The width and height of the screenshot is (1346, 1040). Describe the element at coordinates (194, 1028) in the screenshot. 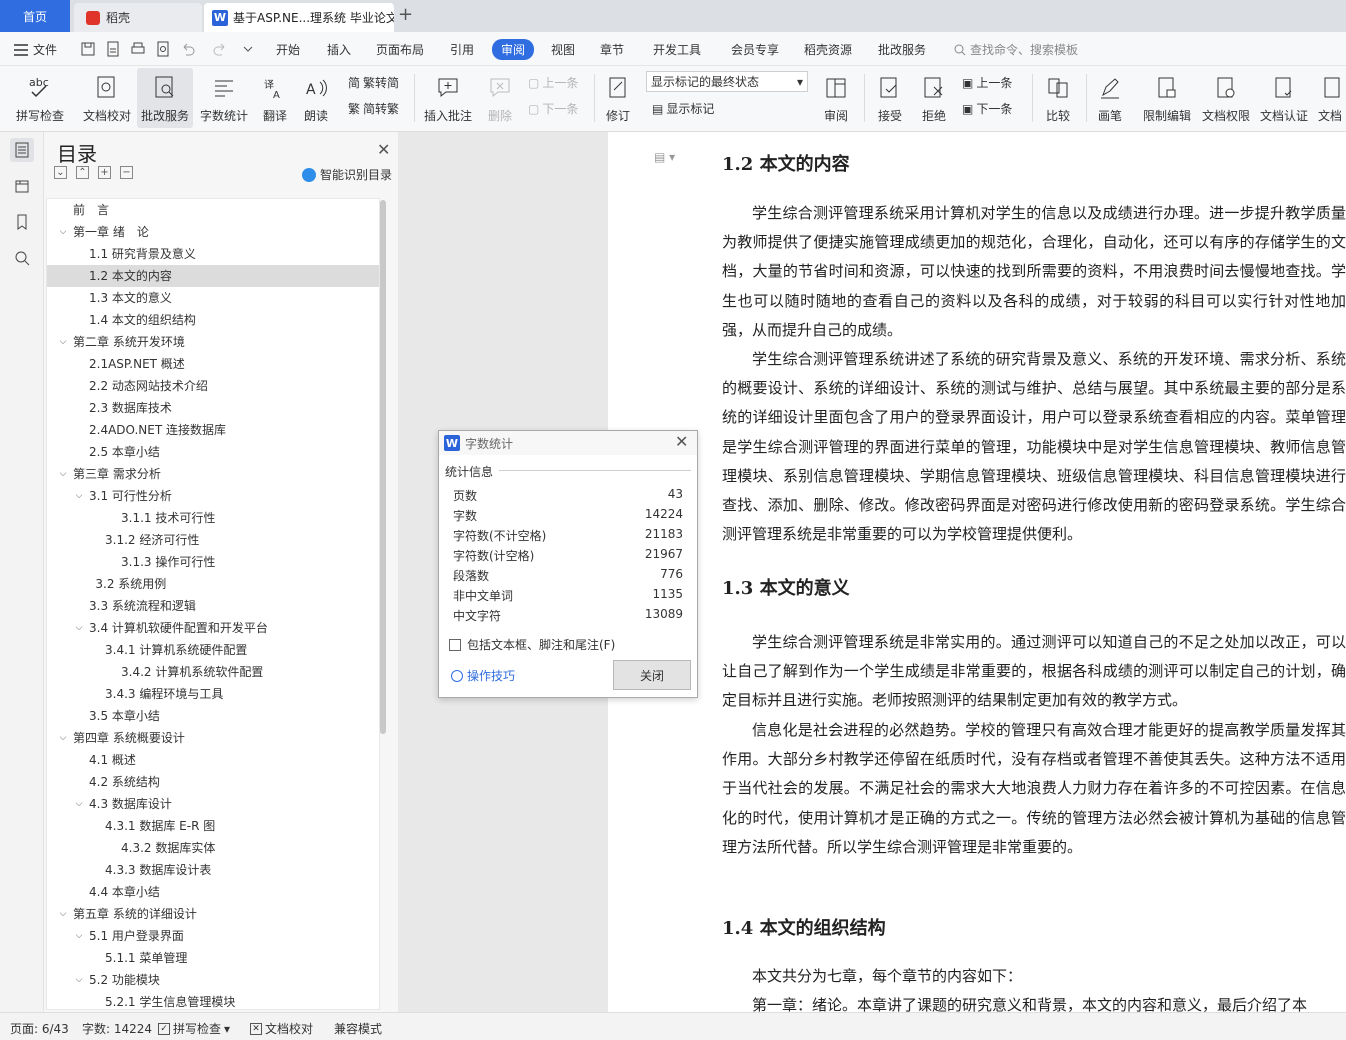

I see `status-spellcheck: ✓ 拼写检查 ▾` at that location.